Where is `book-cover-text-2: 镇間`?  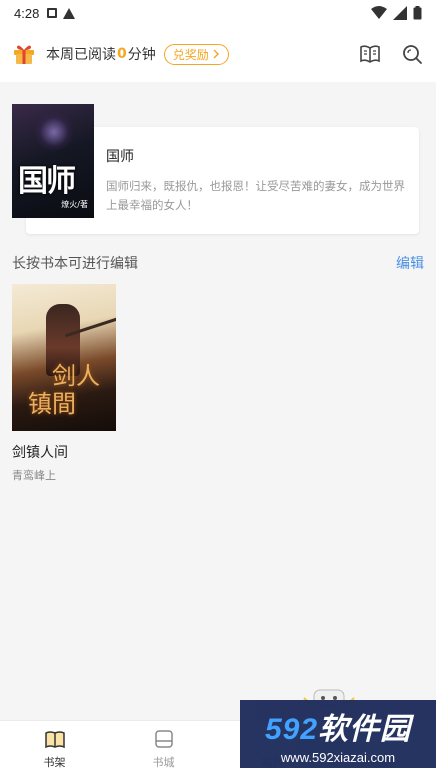
book-cover-text-2: 镇間 is located at coordinates (52, 404).